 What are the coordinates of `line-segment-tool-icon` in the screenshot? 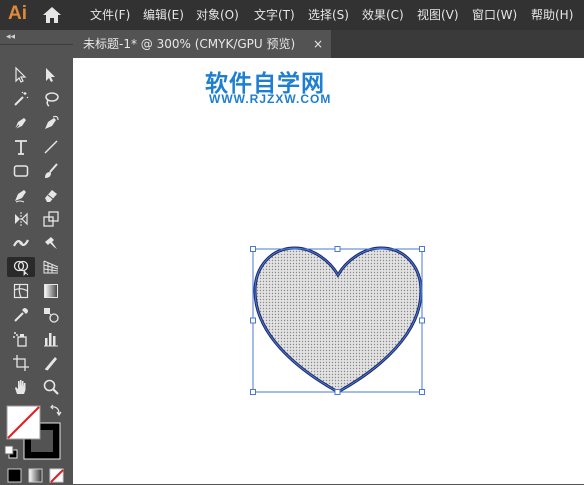 It's located at (51, 147).